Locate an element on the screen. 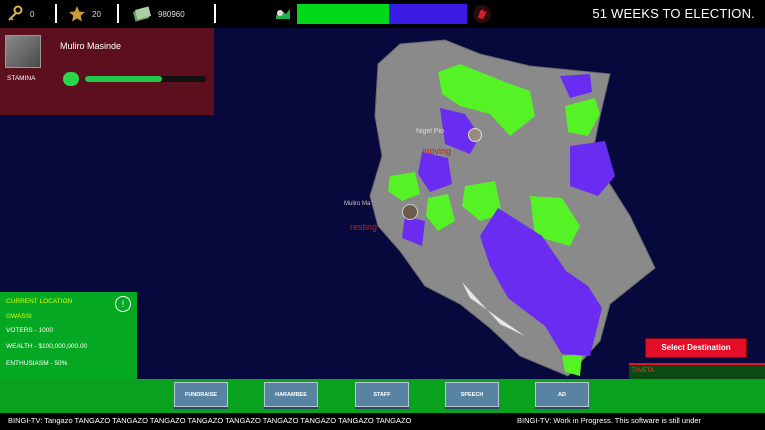 This screenshot has width=765, height=430. info-icon: ! is located at coordinates (123, 304).